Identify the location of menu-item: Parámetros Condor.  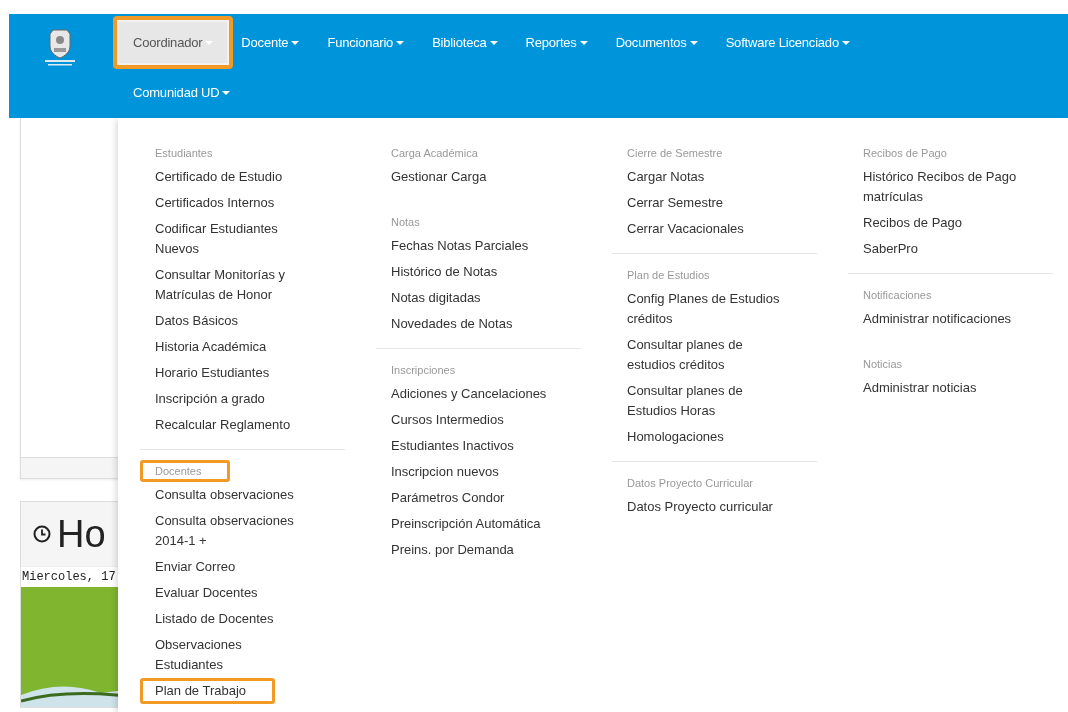
(448, 498).